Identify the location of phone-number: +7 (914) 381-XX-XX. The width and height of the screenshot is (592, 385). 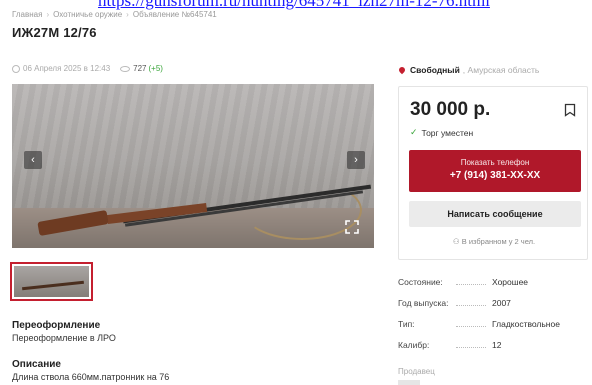
(495, 175).